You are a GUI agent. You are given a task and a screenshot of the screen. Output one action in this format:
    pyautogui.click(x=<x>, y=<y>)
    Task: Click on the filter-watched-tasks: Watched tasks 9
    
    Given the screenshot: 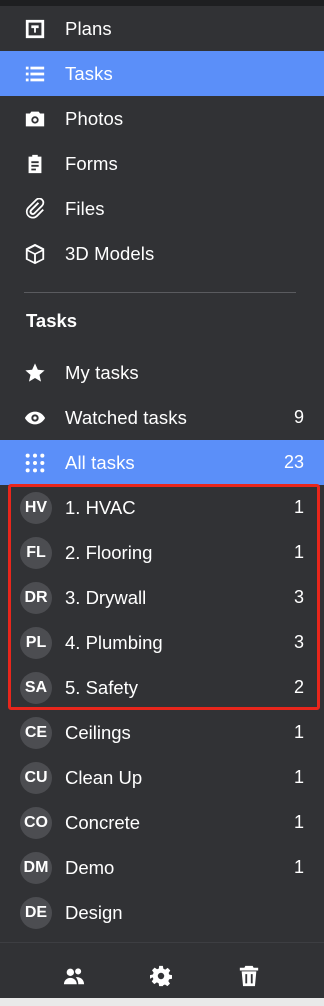 What is the action you would take?
    pyautogui.click(x=162, y=417)
    